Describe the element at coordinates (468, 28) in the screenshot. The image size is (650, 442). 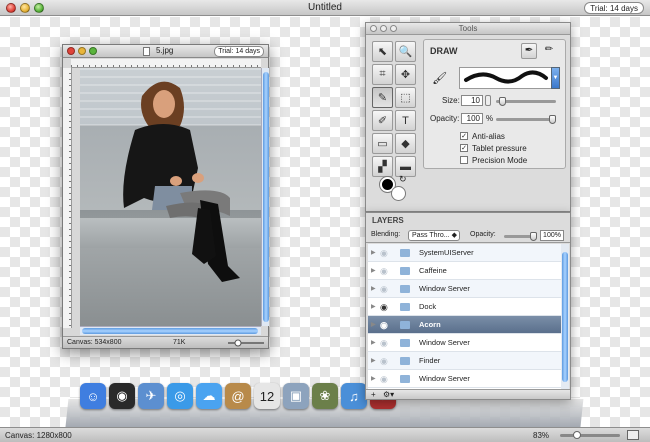
I see `tools-panel-title: Tools` at that location.